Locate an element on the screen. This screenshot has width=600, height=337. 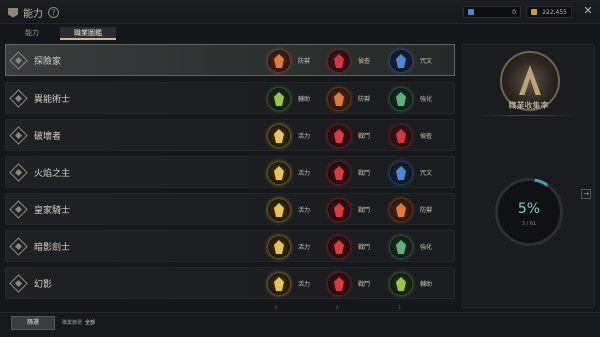
collection-title: 職業收集率 is located at coordinates (528, 105).